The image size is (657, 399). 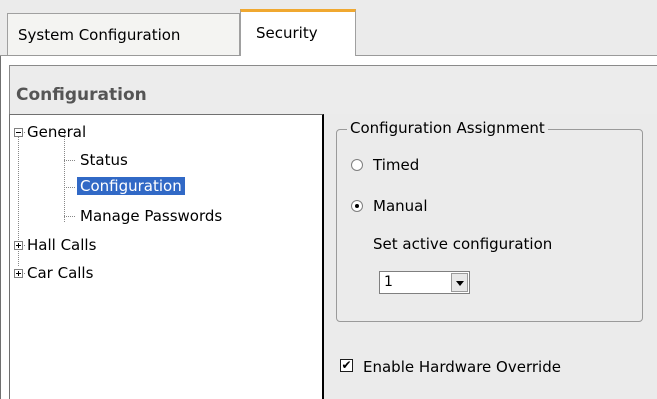 I want to click on tab-bar: System Configuration Security, so click(x=328, y=28).